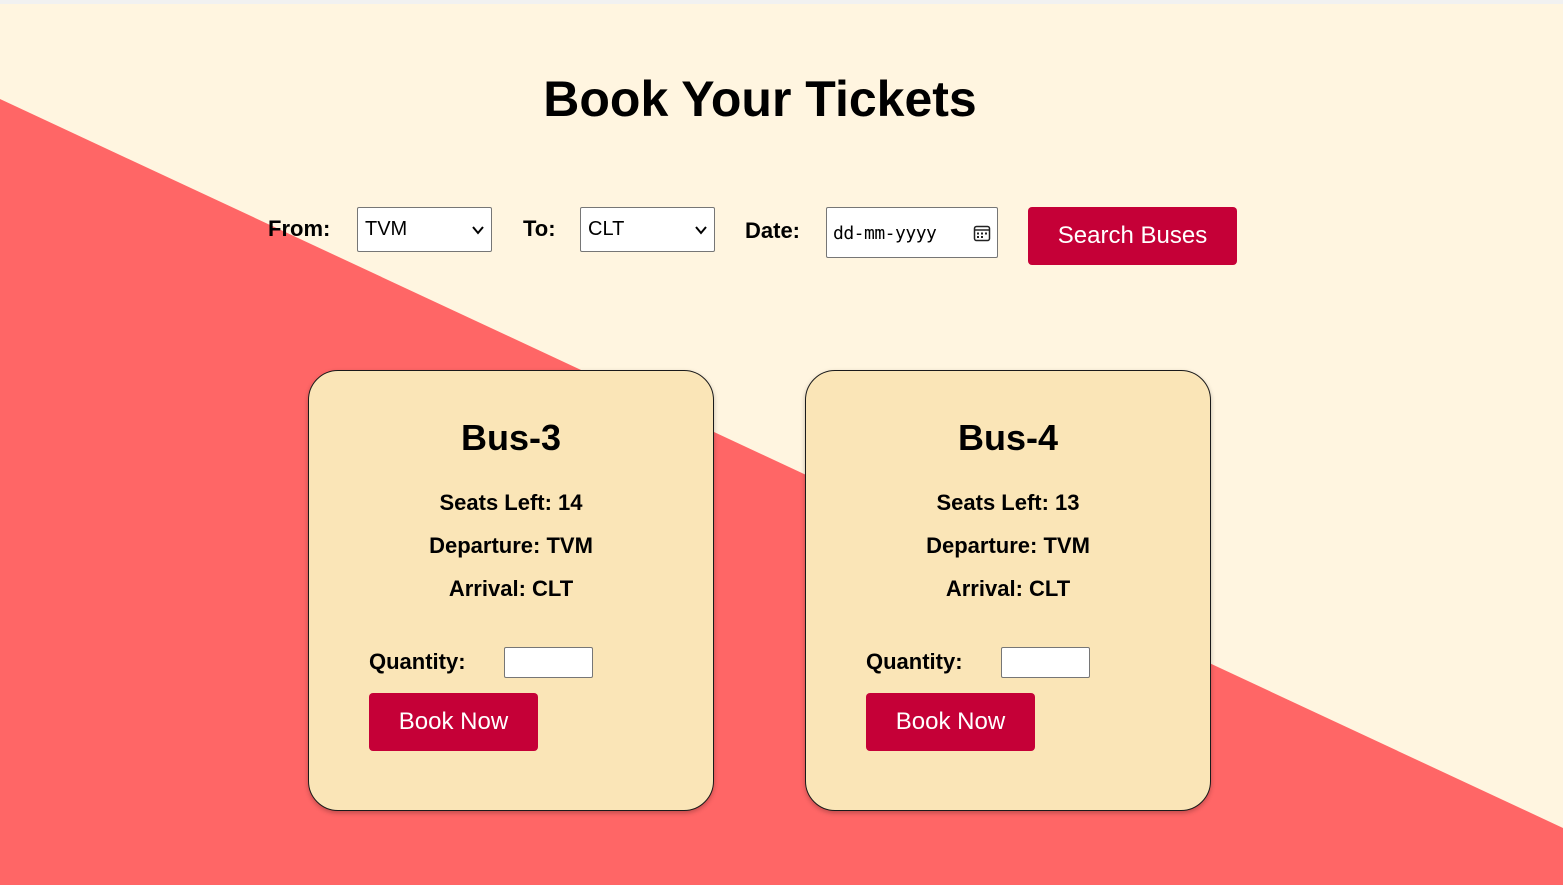  What do you see at coordinates (982, 233) in the screenshot?
I see `calendar-icon` at bounding box center [982, 233].